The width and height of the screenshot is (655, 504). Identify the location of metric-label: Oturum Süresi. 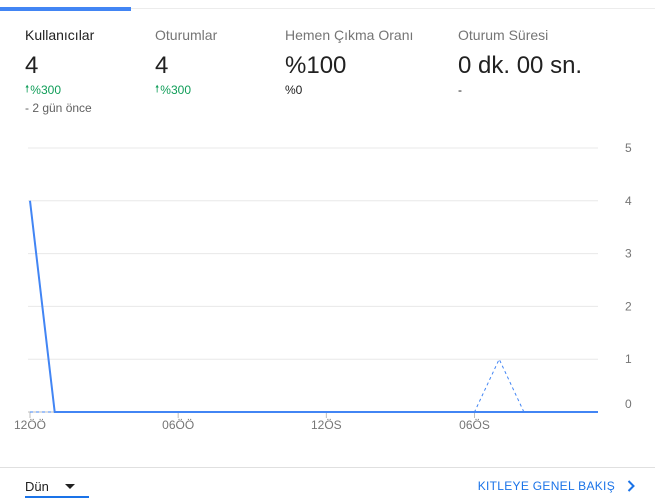
(503, 35).